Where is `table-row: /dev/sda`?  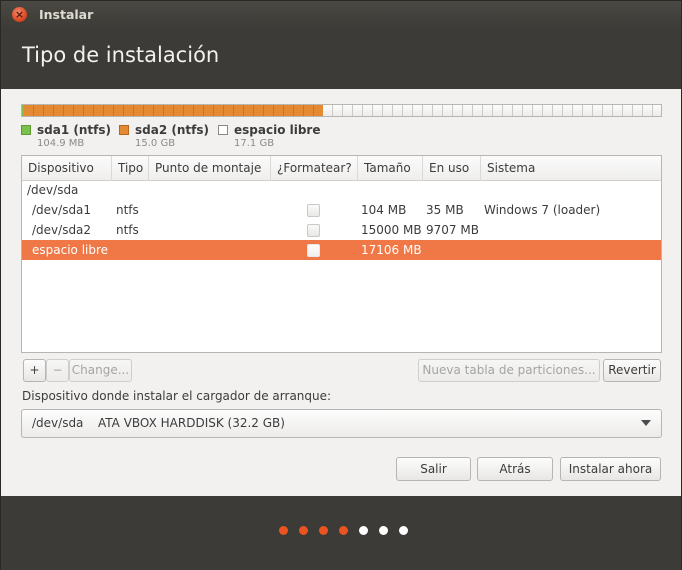 table-row: /dev/sda is located at coordinates (341, 190).